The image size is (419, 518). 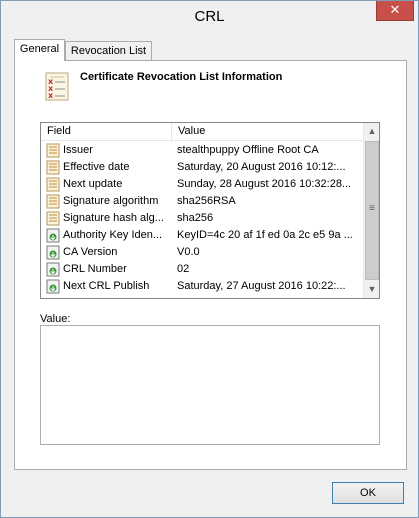 What do you see at coordinates (181, 77) in the screenshot?
I see `crl-info-heading: Certificate Revocation List Information` at bounding box center [181, 77].